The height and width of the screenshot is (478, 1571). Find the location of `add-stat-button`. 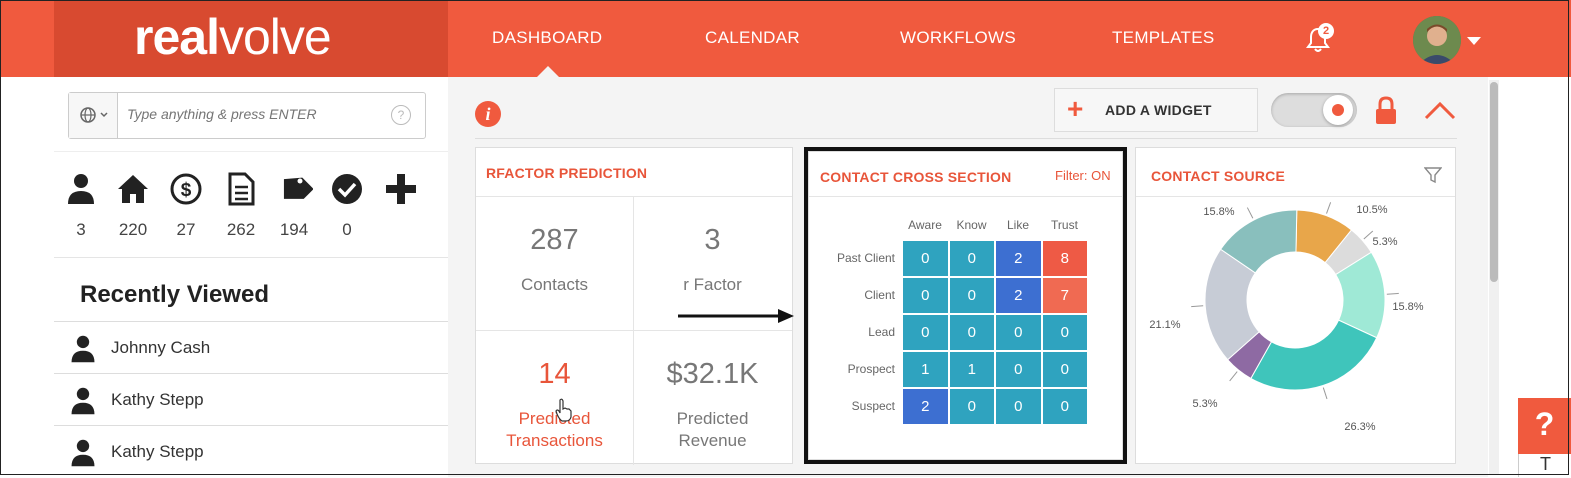

add-stat-button is located at coordinates (401, 189).